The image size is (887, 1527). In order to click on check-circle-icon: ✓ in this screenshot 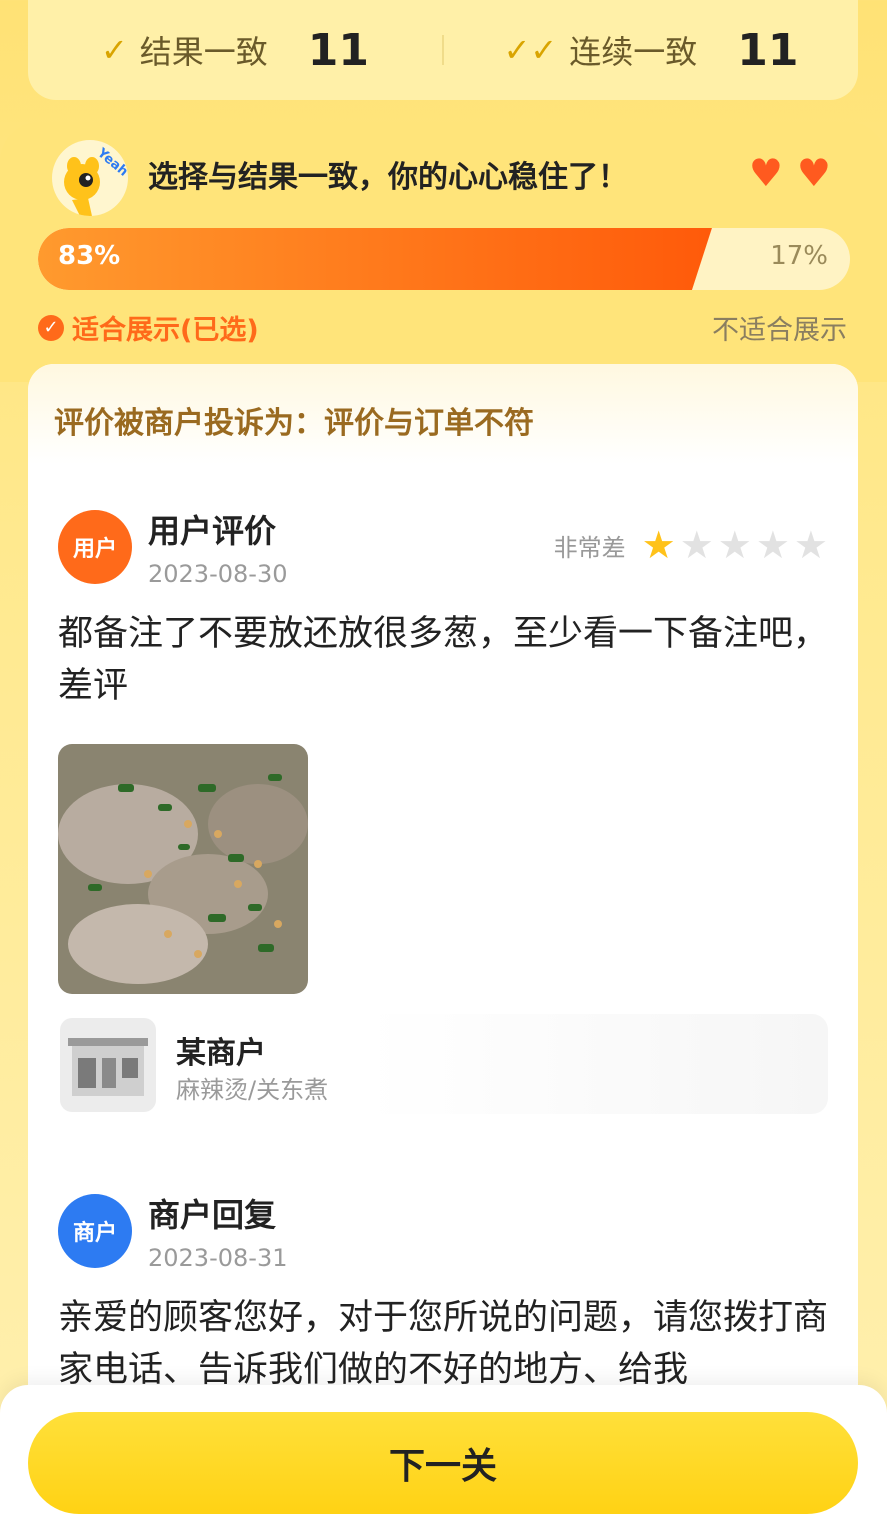, I will do `click(51, 327)`.